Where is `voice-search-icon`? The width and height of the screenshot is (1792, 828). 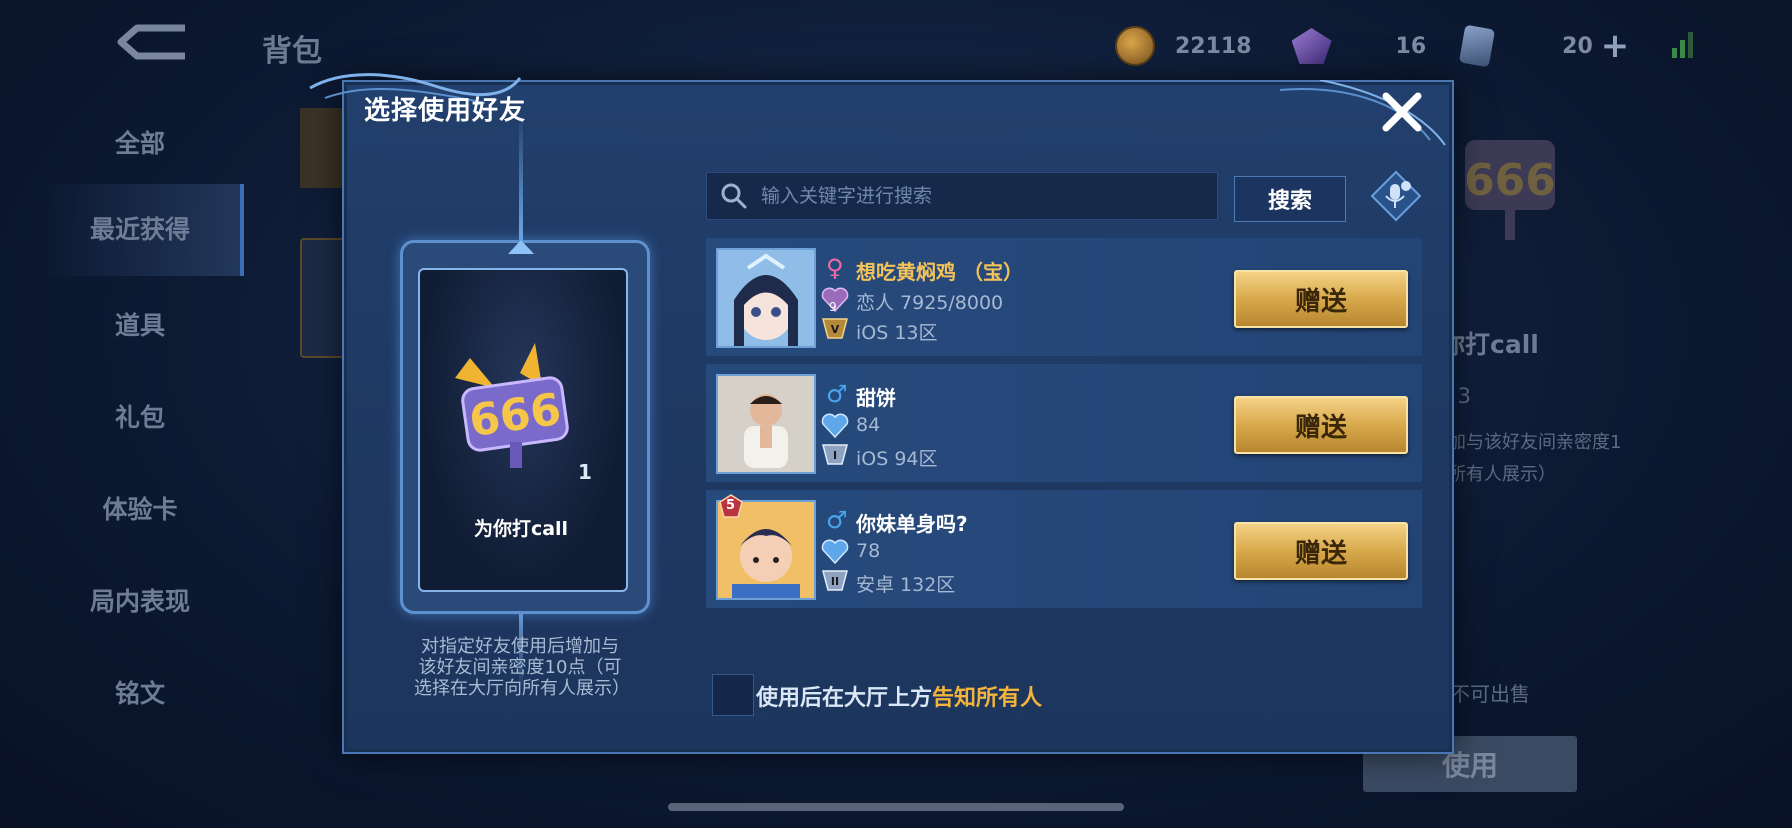 voice-search-icon is located at coordinates (1396, 196).